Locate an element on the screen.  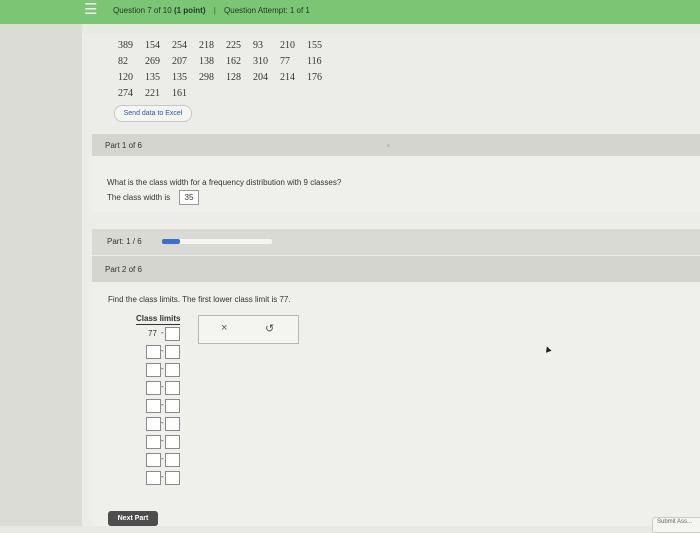
class-width-label: The class width is is located at coordinates (139, 197).